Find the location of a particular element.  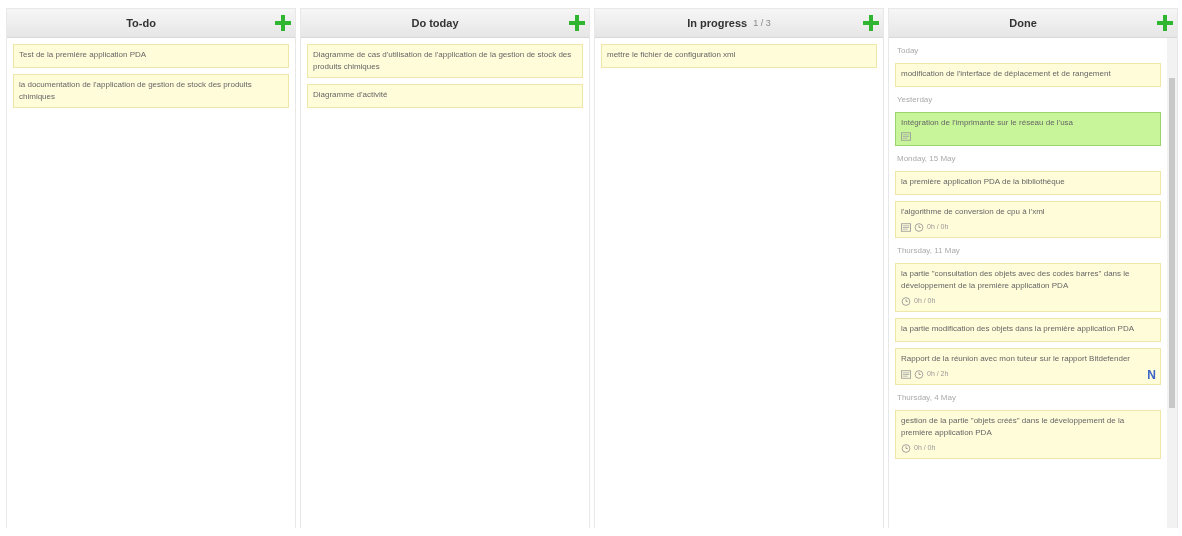

task-card: modification de l'interface de déplacement et de rangement is located at coordinates (1028, 75).